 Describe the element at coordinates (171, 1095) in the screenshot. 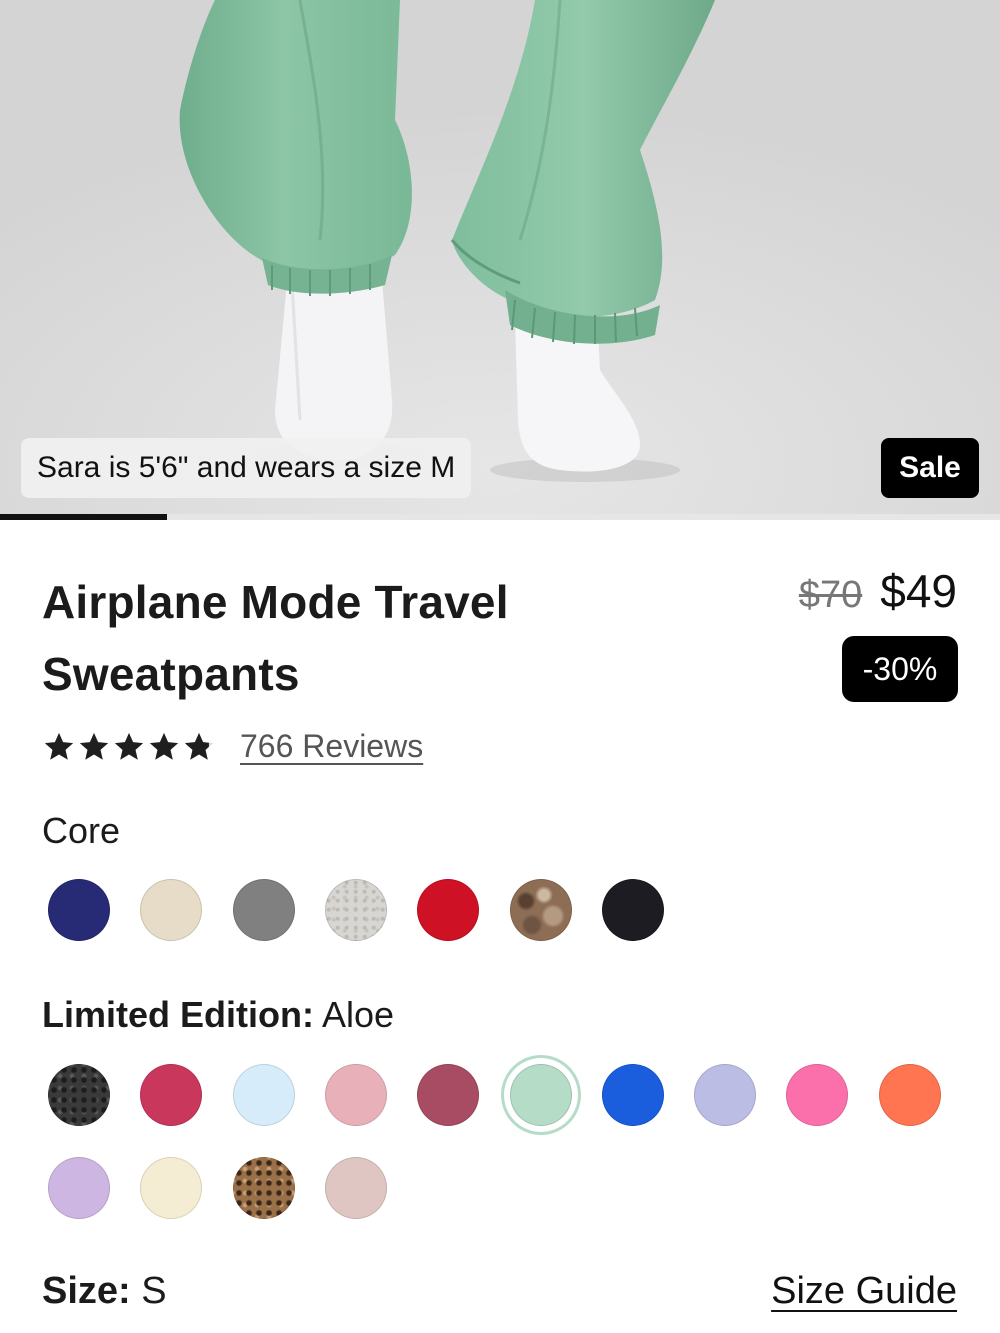

I see `swatch-limited-raspberry` at that location.